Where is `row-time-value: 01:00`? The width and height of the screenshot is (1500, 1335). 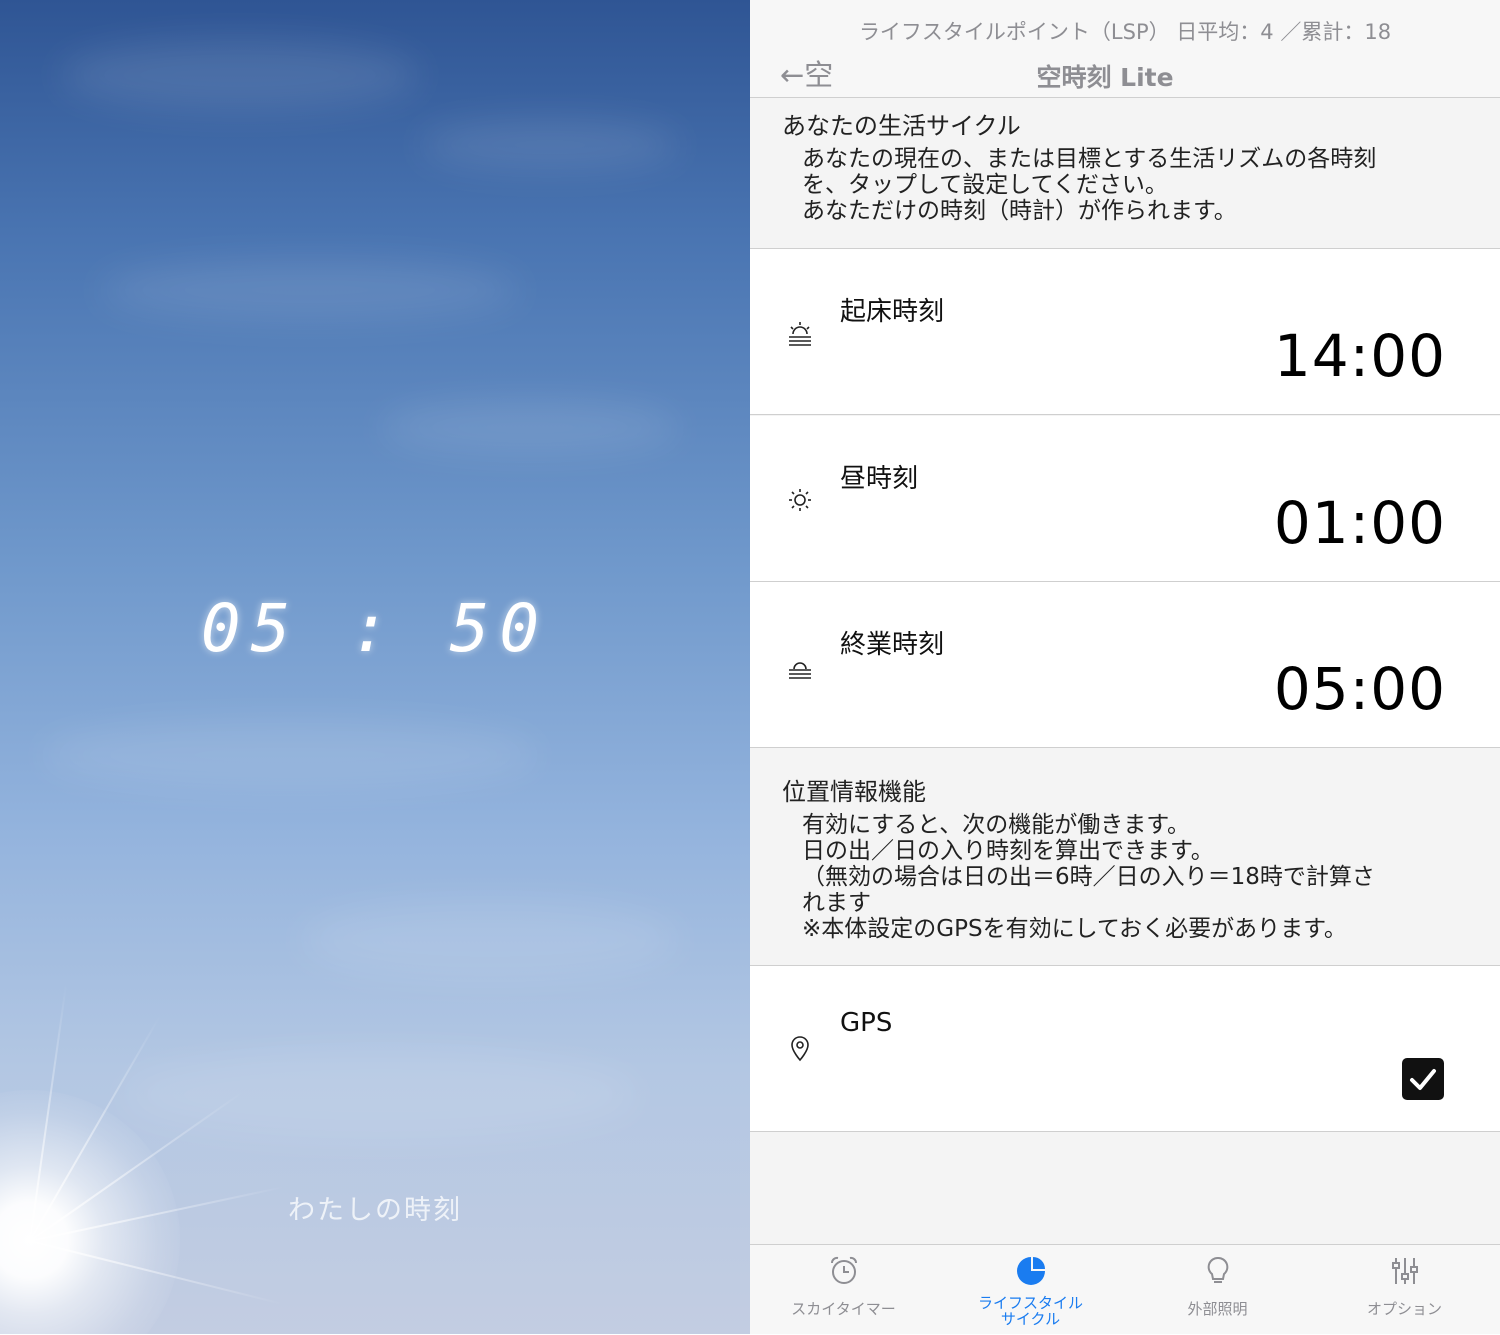 row-time-value: 01:00 is located at coordinates (1359, 523).